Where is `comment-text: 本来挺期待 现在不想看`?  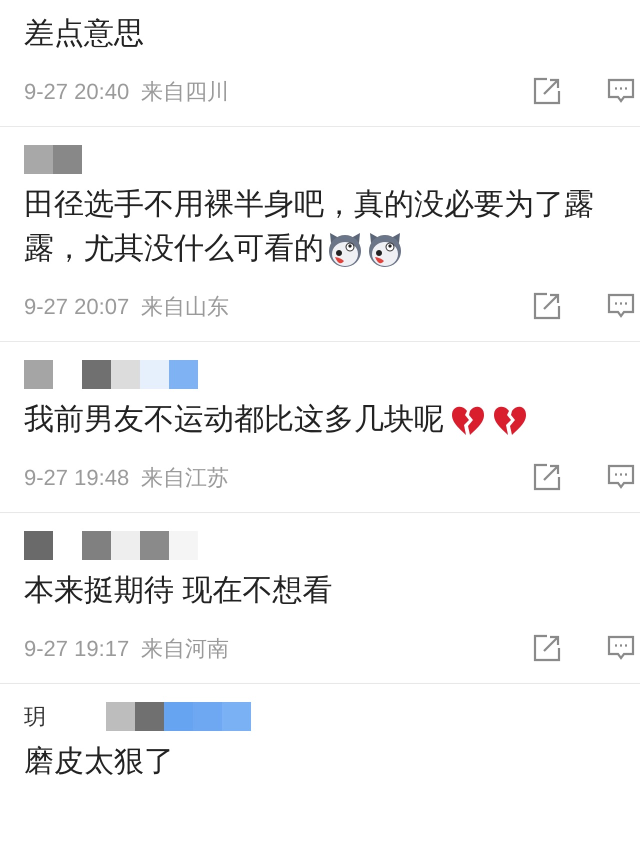
comment-text: 本来挺期待 现在不想看 is located at coordinates (178, 591).